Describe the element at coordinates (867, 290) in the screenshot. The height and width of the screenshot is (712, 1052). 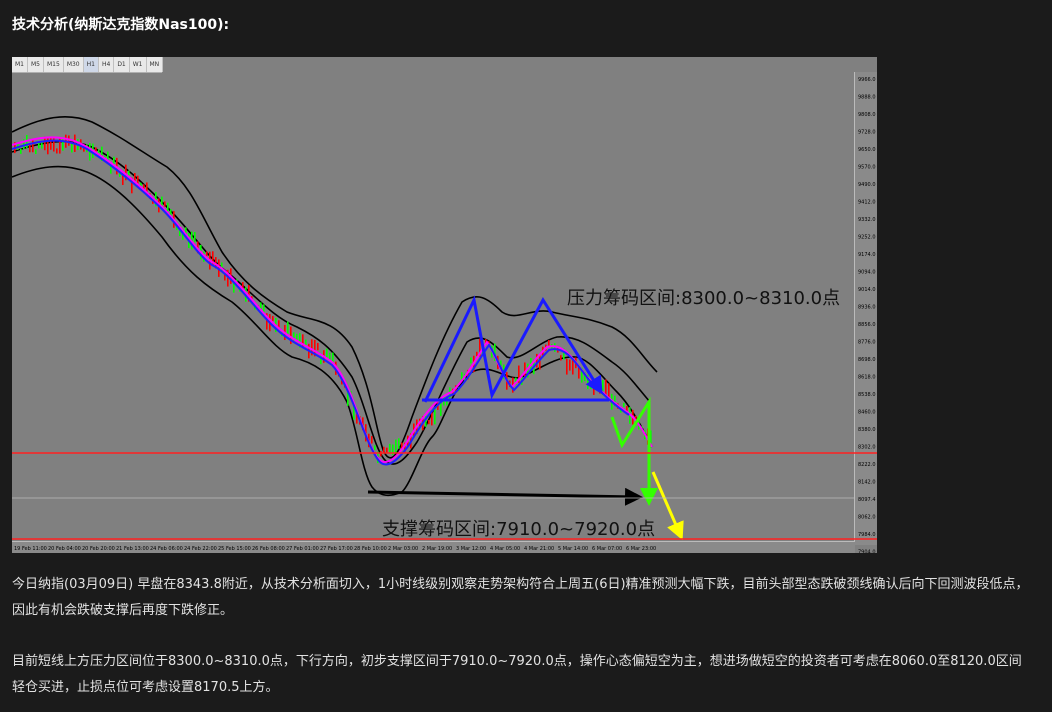
I see `price-tick-label: 9014.0` at that location.